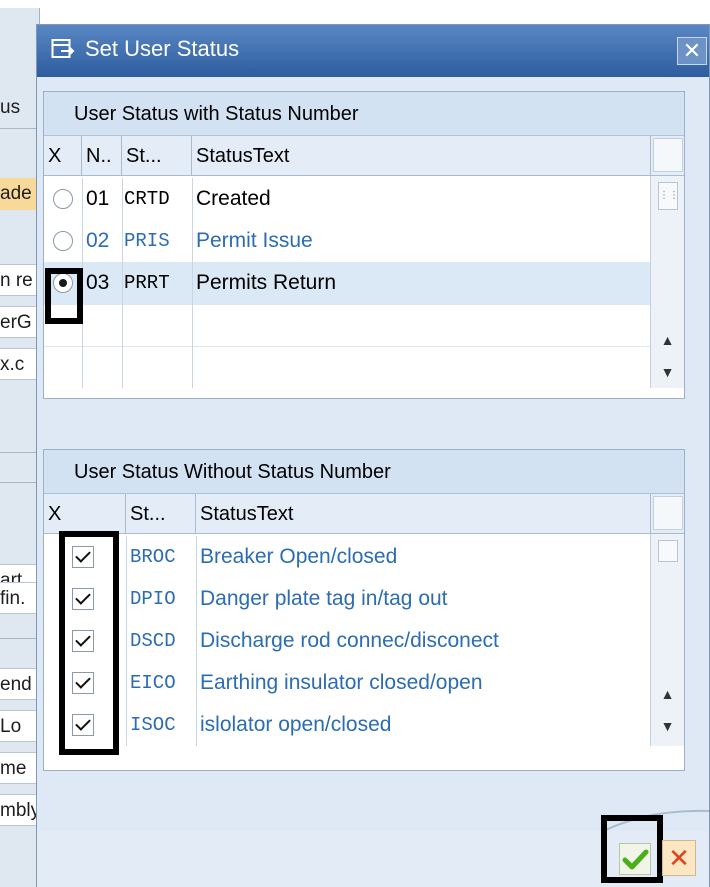  What do you see at coordinates (266, 282) in the screenshot?
I see `status-text: Permits Return` at bounding box center [266, 282].